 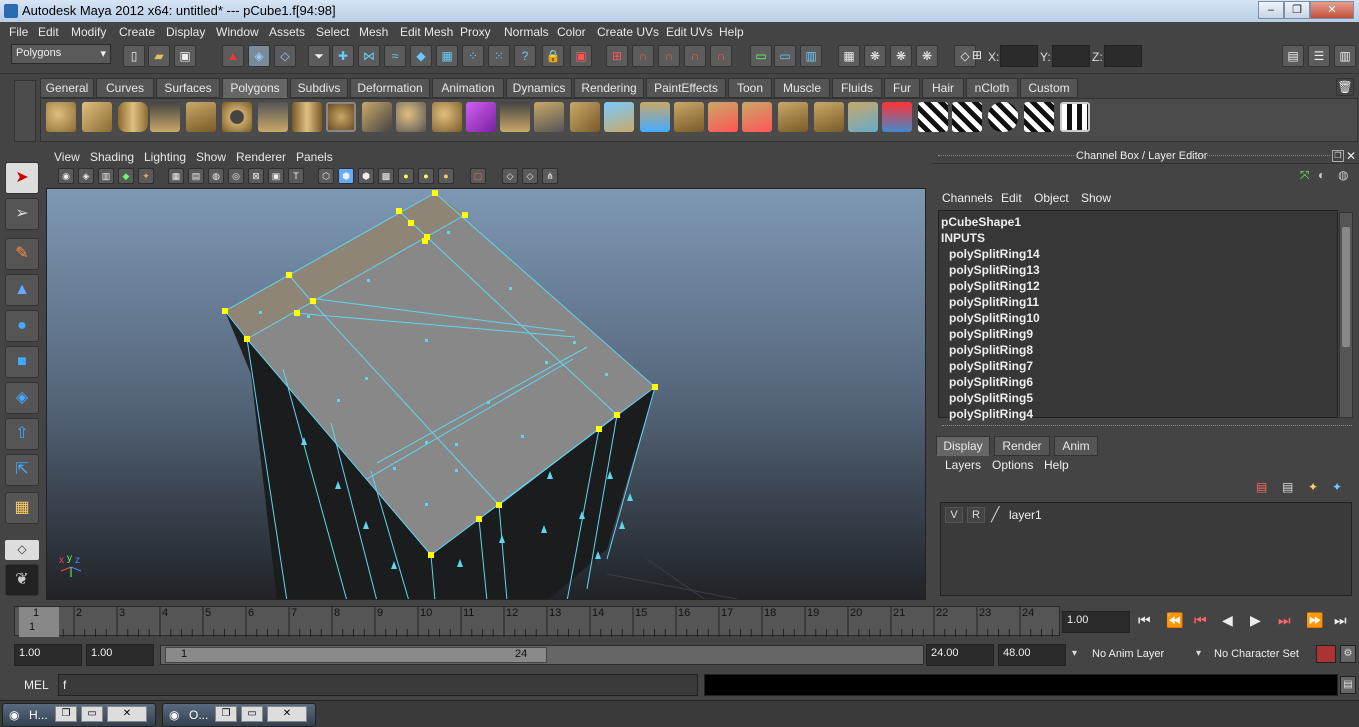 I want to click on filter-icon: ⏷, so click(x=319, y=56).